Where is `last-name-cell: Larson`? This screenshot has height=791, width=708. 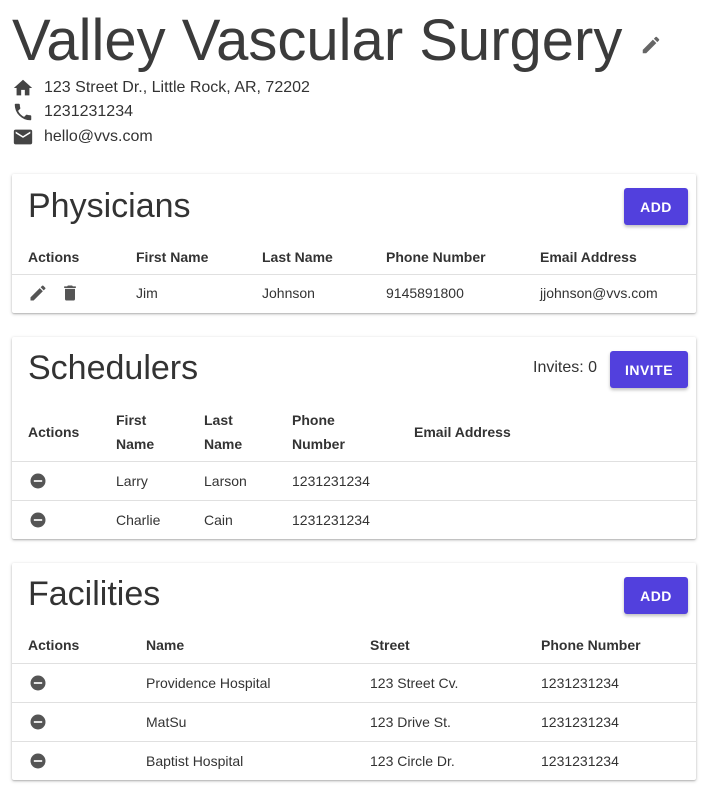 last-name-cell: Larson is located at coordinates (248, 480).